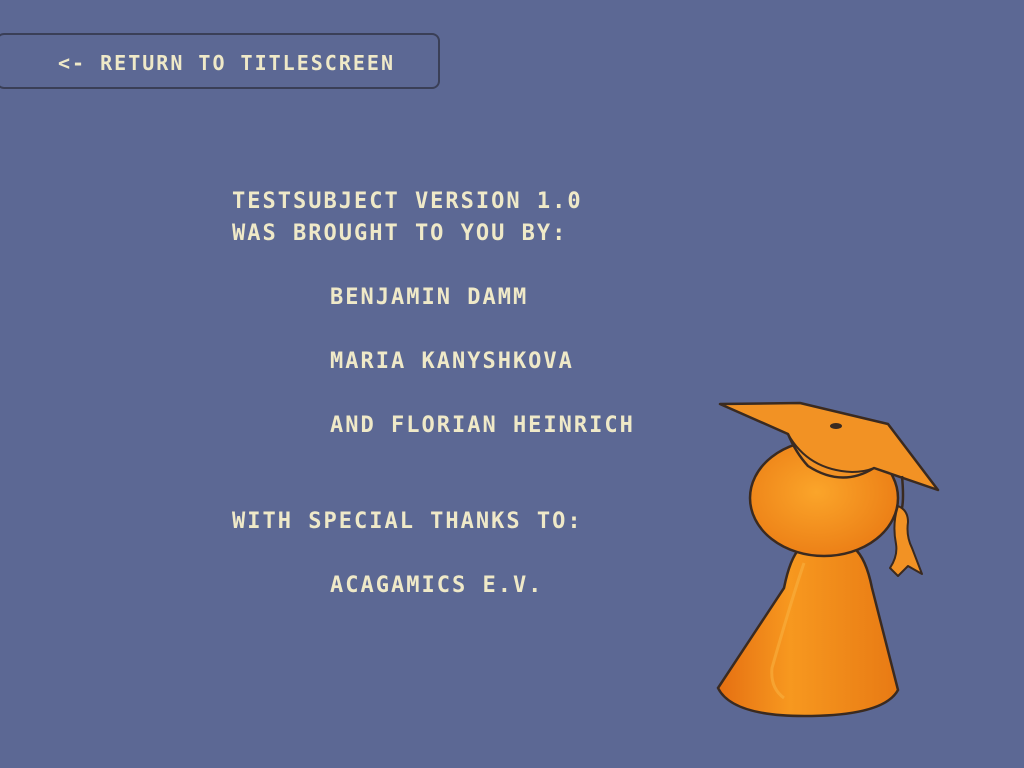 This screenshot has width=1024, height=768. I want to click on graduation-pawn-icon, so click(828, 559).